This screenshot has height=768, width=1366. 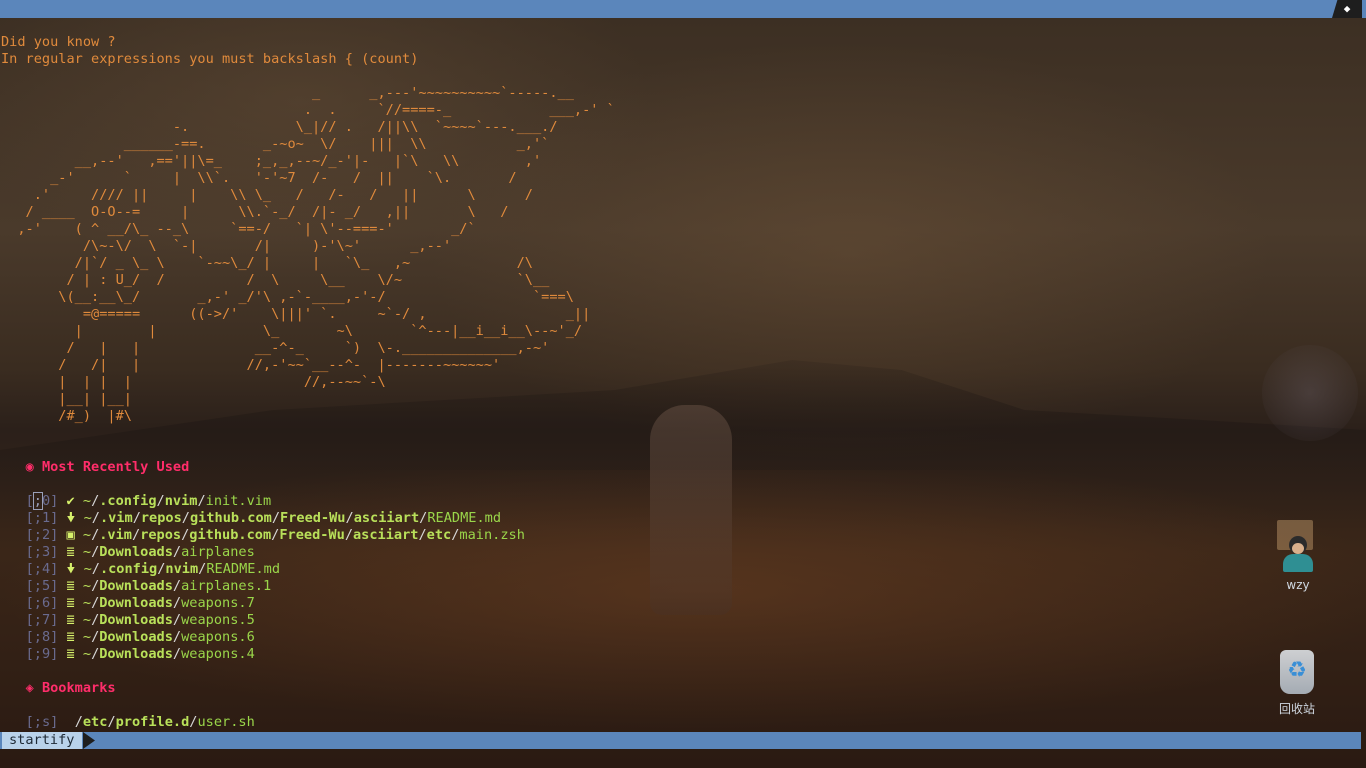 What do you see at coordinates (218, 620) in the screenshot?
I see `path-file: weapons.5` at bounding box center [218, 620].